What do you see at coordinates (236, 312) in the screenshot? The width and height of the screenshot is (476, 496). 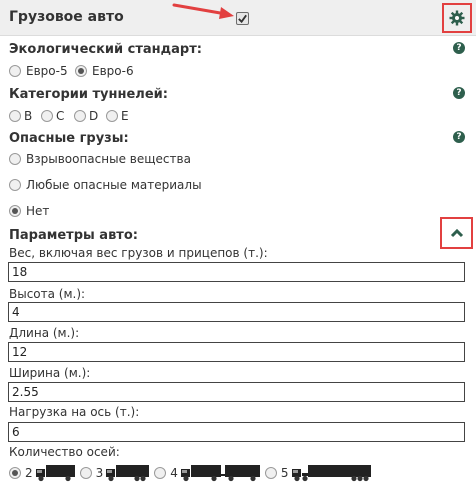 I see `height-input` at bounding box center [236, 312].